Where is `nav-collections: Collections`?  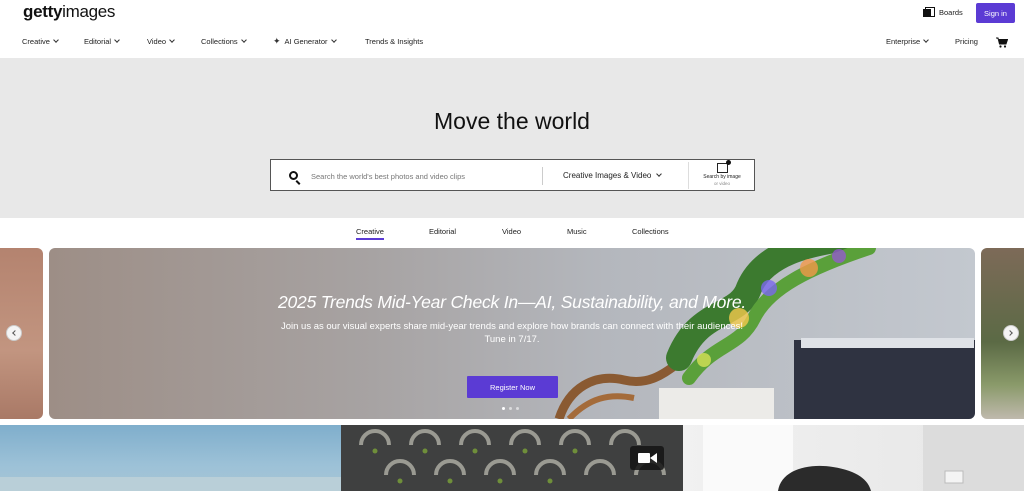 nav-collections: Collections is located at coordinates (224, 41).